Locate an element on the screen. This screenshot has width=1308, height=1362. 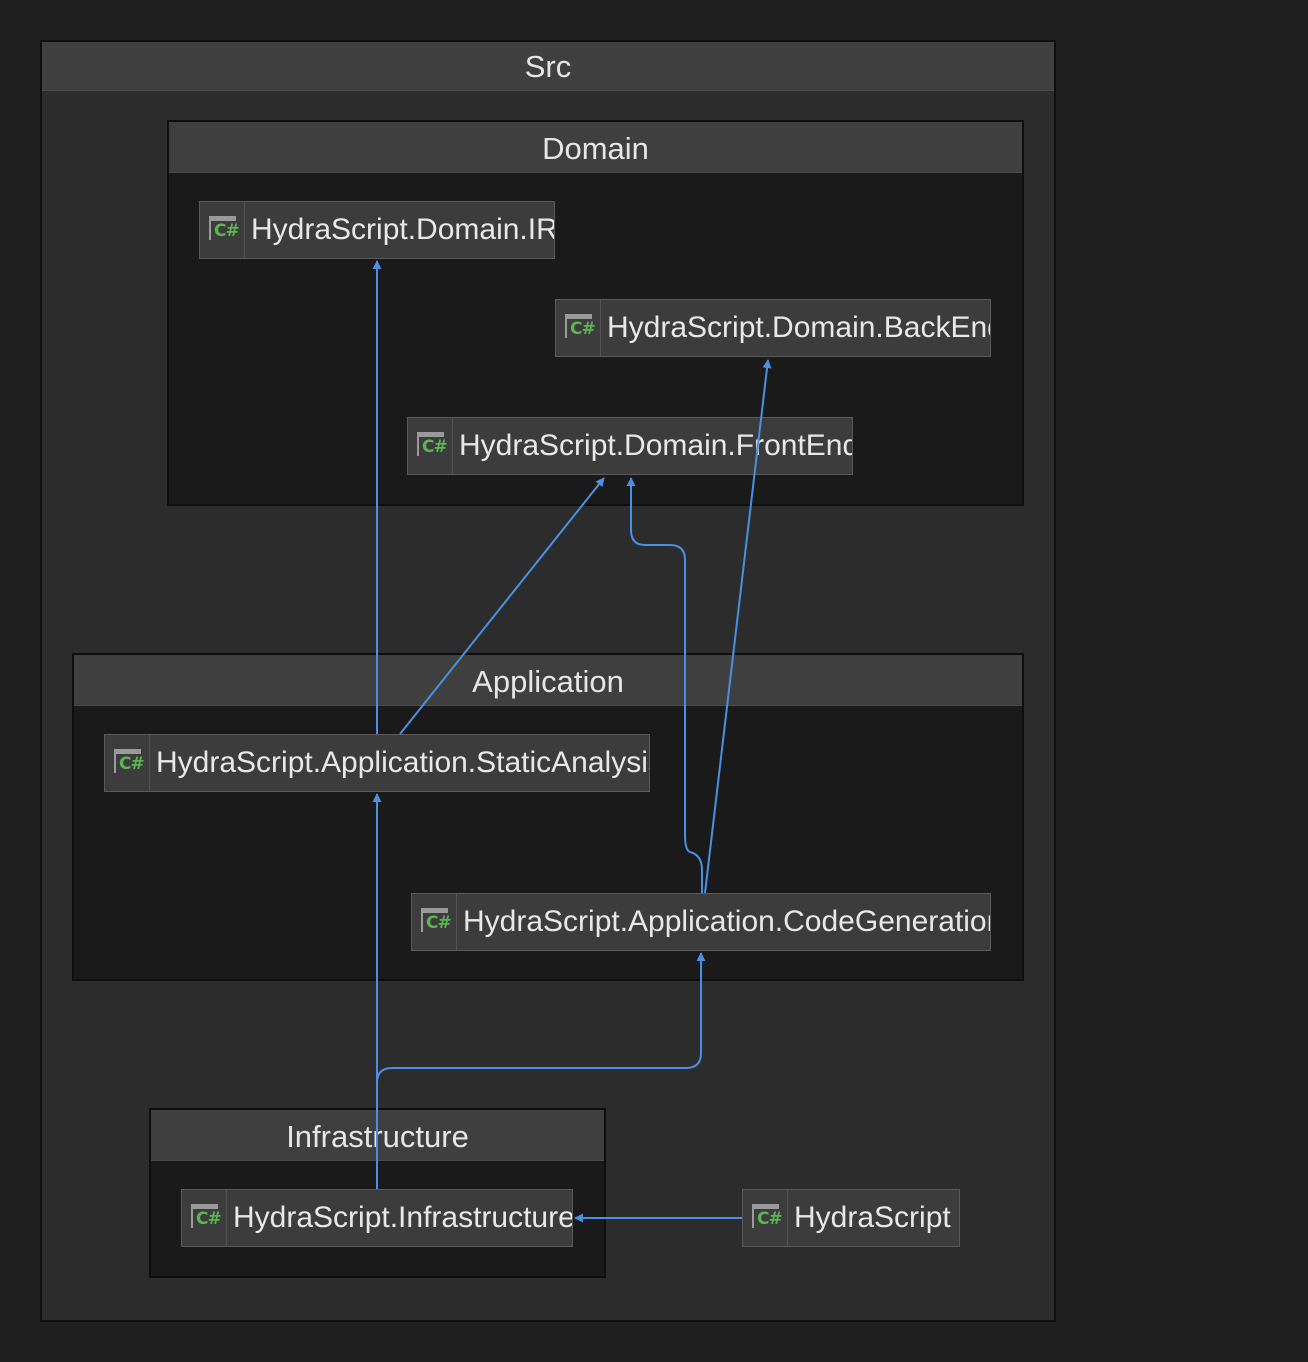
group-domain-header: Domain is located at coordinates (595, 147).